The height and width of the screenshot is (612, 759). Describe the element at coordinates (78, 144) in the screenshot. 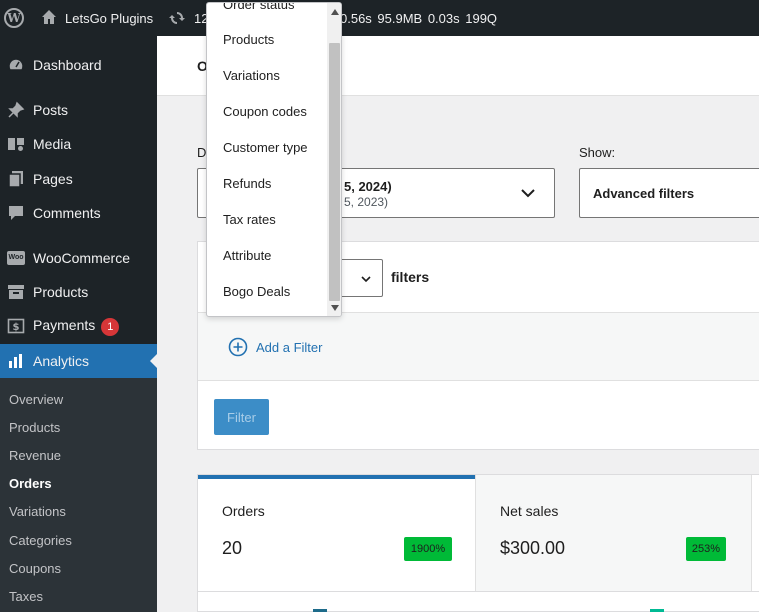

I see `sidebar-item-media: Media` at that location.